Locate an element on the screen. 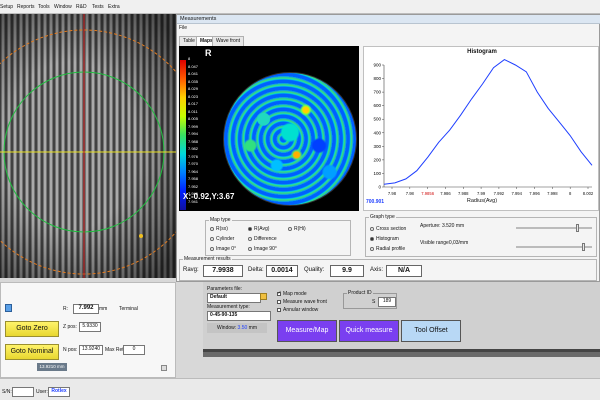 This screenshot has height=400, width=600. radio-cylinder: Cylinder is located at coordinates (222, 239).